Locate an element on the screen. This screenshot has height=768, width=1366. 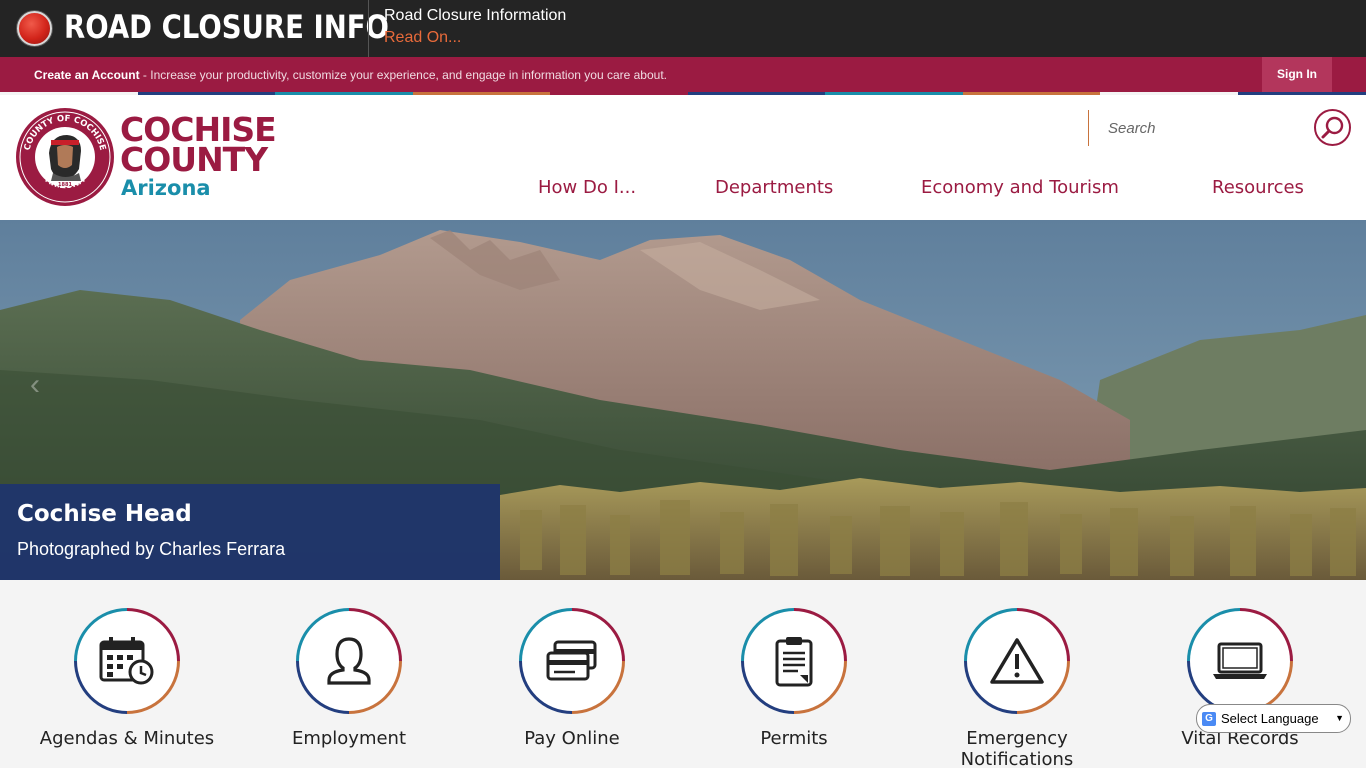
credit-card-icon is located at coordinates (571, 660).